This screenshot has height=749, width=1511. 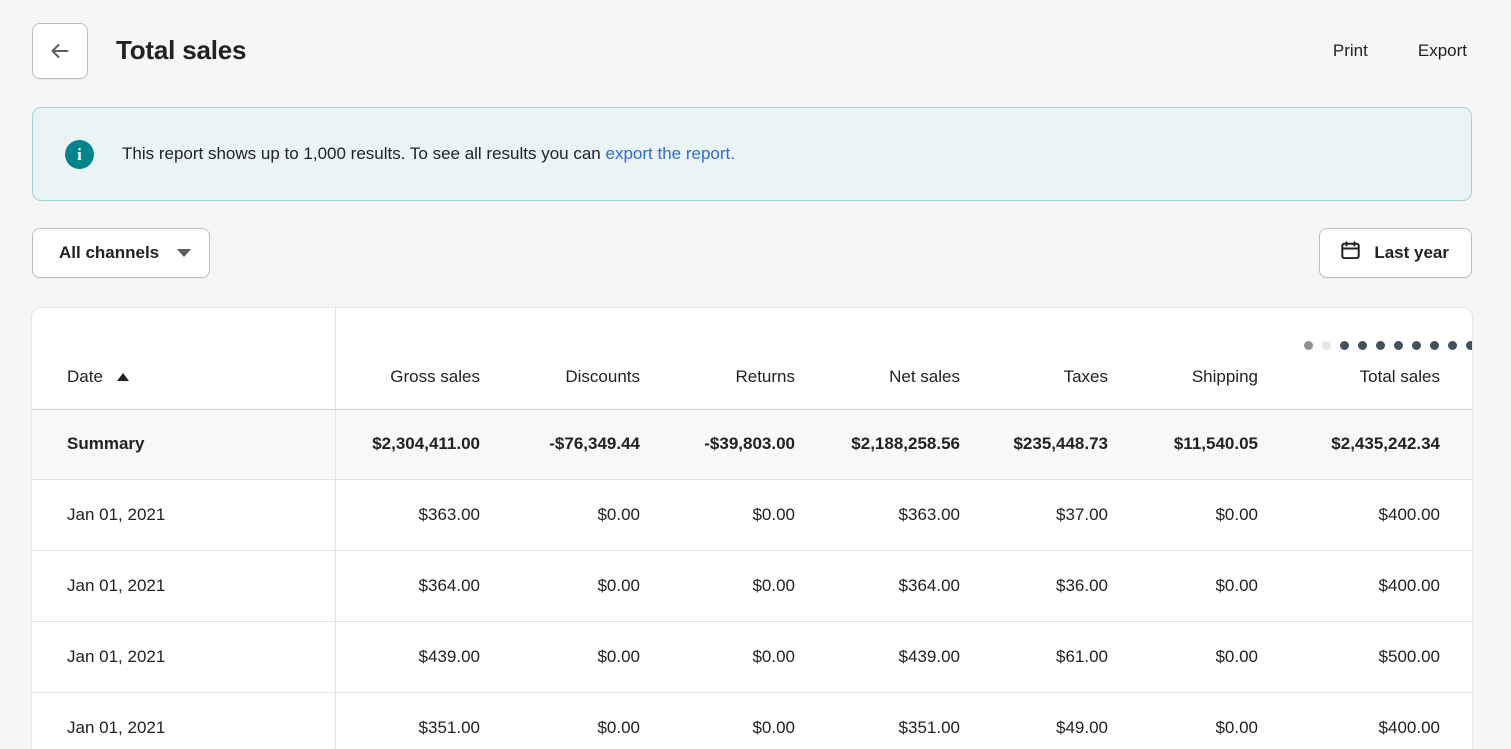 What do you see at coordinates (423, 359) in the screenshot?
I see `column-header-gross-sales: Gross sales` at bounding box center [423, 359].